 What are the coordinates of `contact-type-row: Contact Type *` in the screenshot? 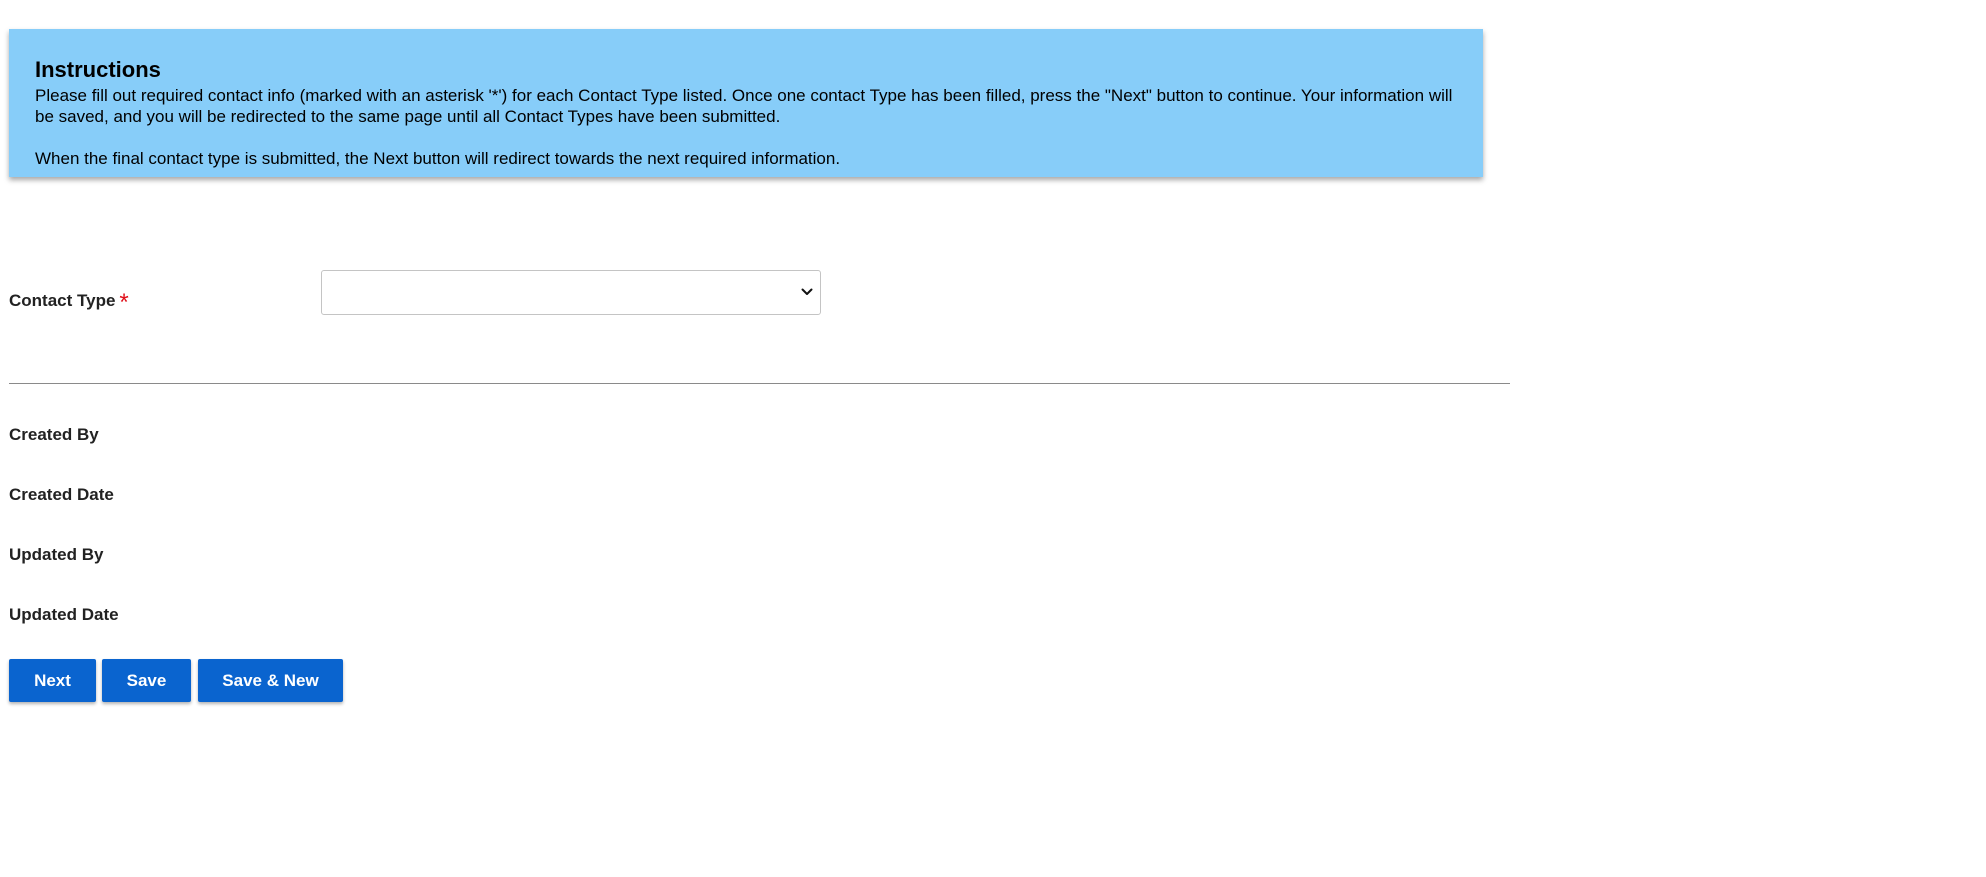 It's located at (459, 293).